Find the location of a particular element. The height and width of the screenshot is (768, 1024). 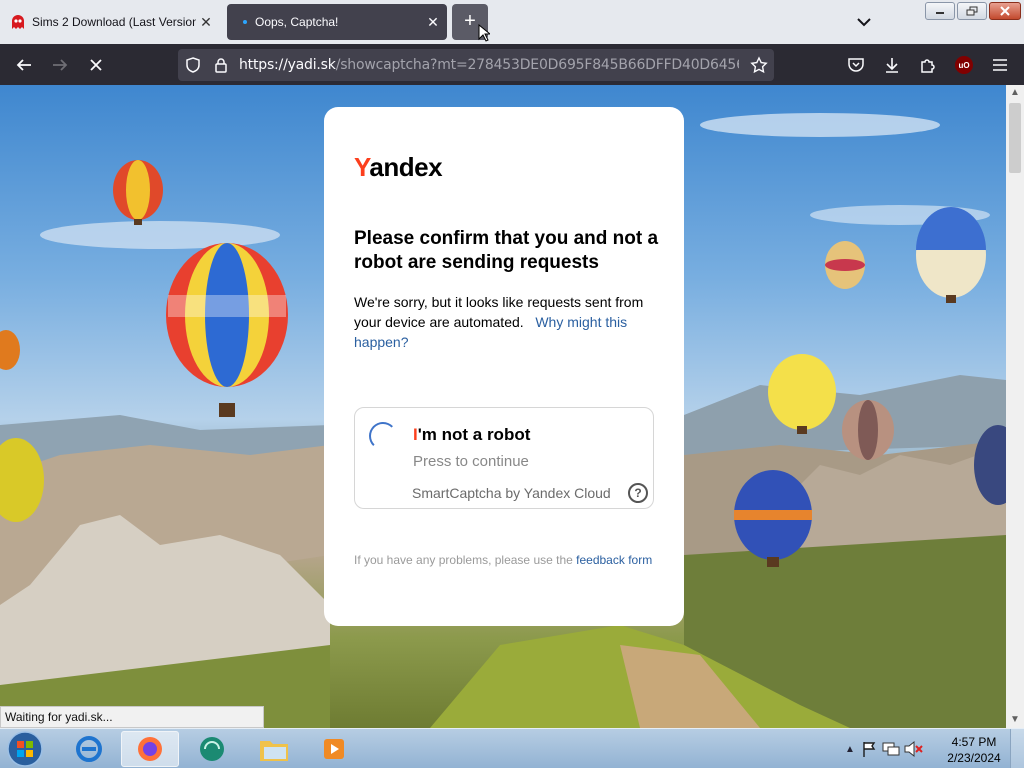

minimize-icon is located at coordinates (940, 13).